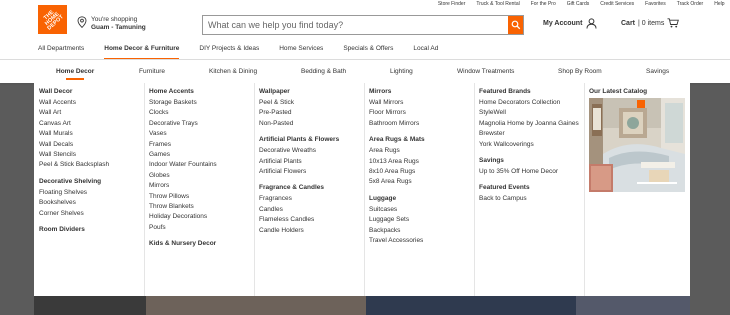 This screenshot has height=315, width=730. I want to click on my-account-button: My Account, so click(570, 23).